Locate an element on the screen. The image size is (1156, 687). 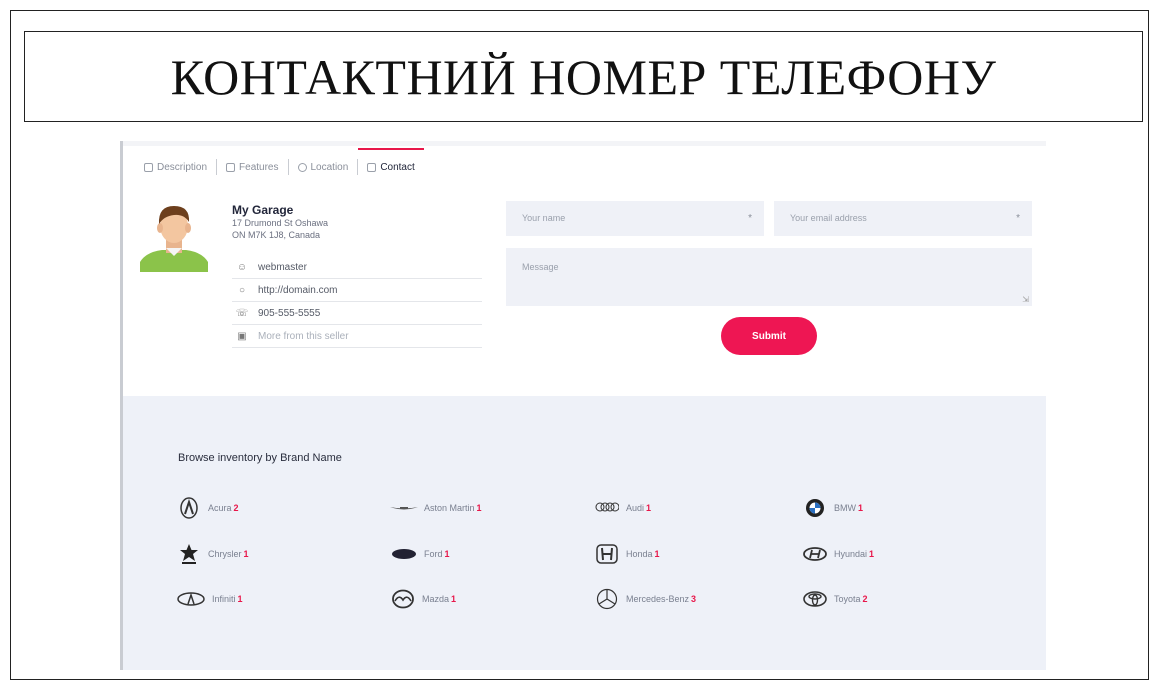
tab-location: Location is located at coordinates (323, 167).